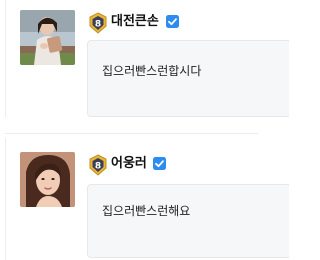  I want to click on author-name: 대전큰손, so click(135, 22).